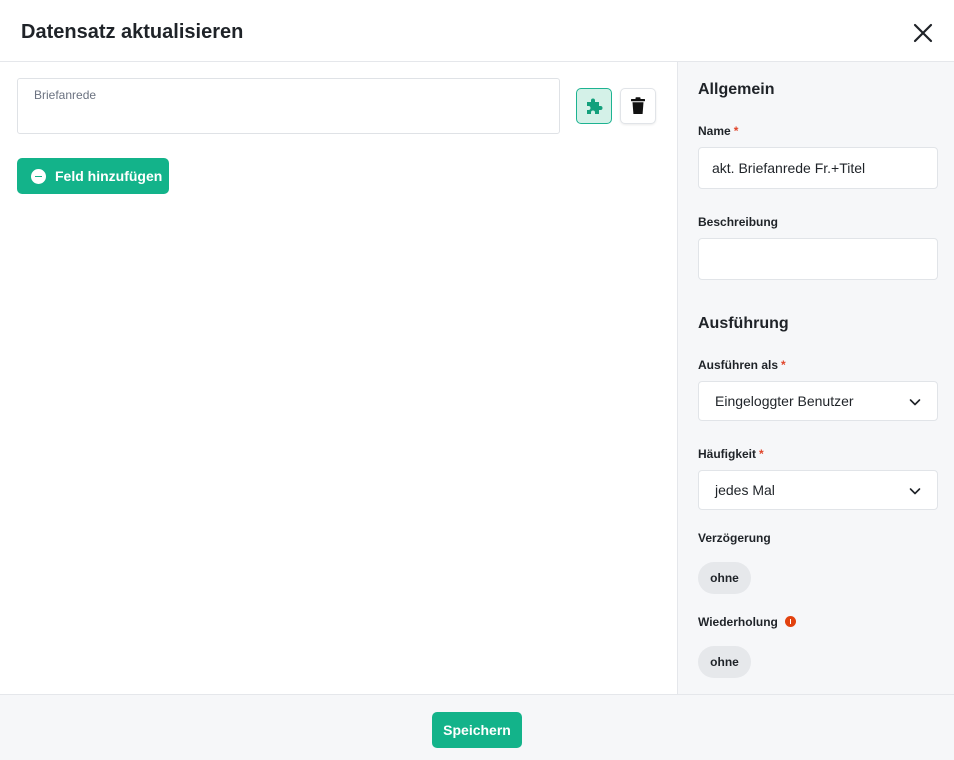  What do you see at coordinates (747, 622) in the screenshot?
I see `repeat-label: Wiederholung` at bounding box center [747, 622].